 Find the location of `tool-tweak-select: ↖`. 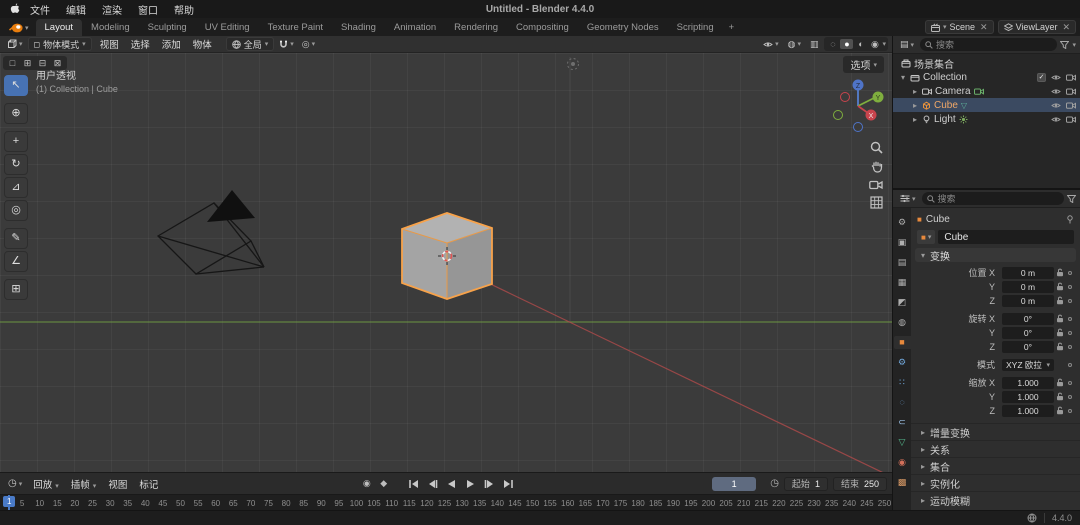

tool-tweak-select: ↖ is located at coordinates (16, 85).